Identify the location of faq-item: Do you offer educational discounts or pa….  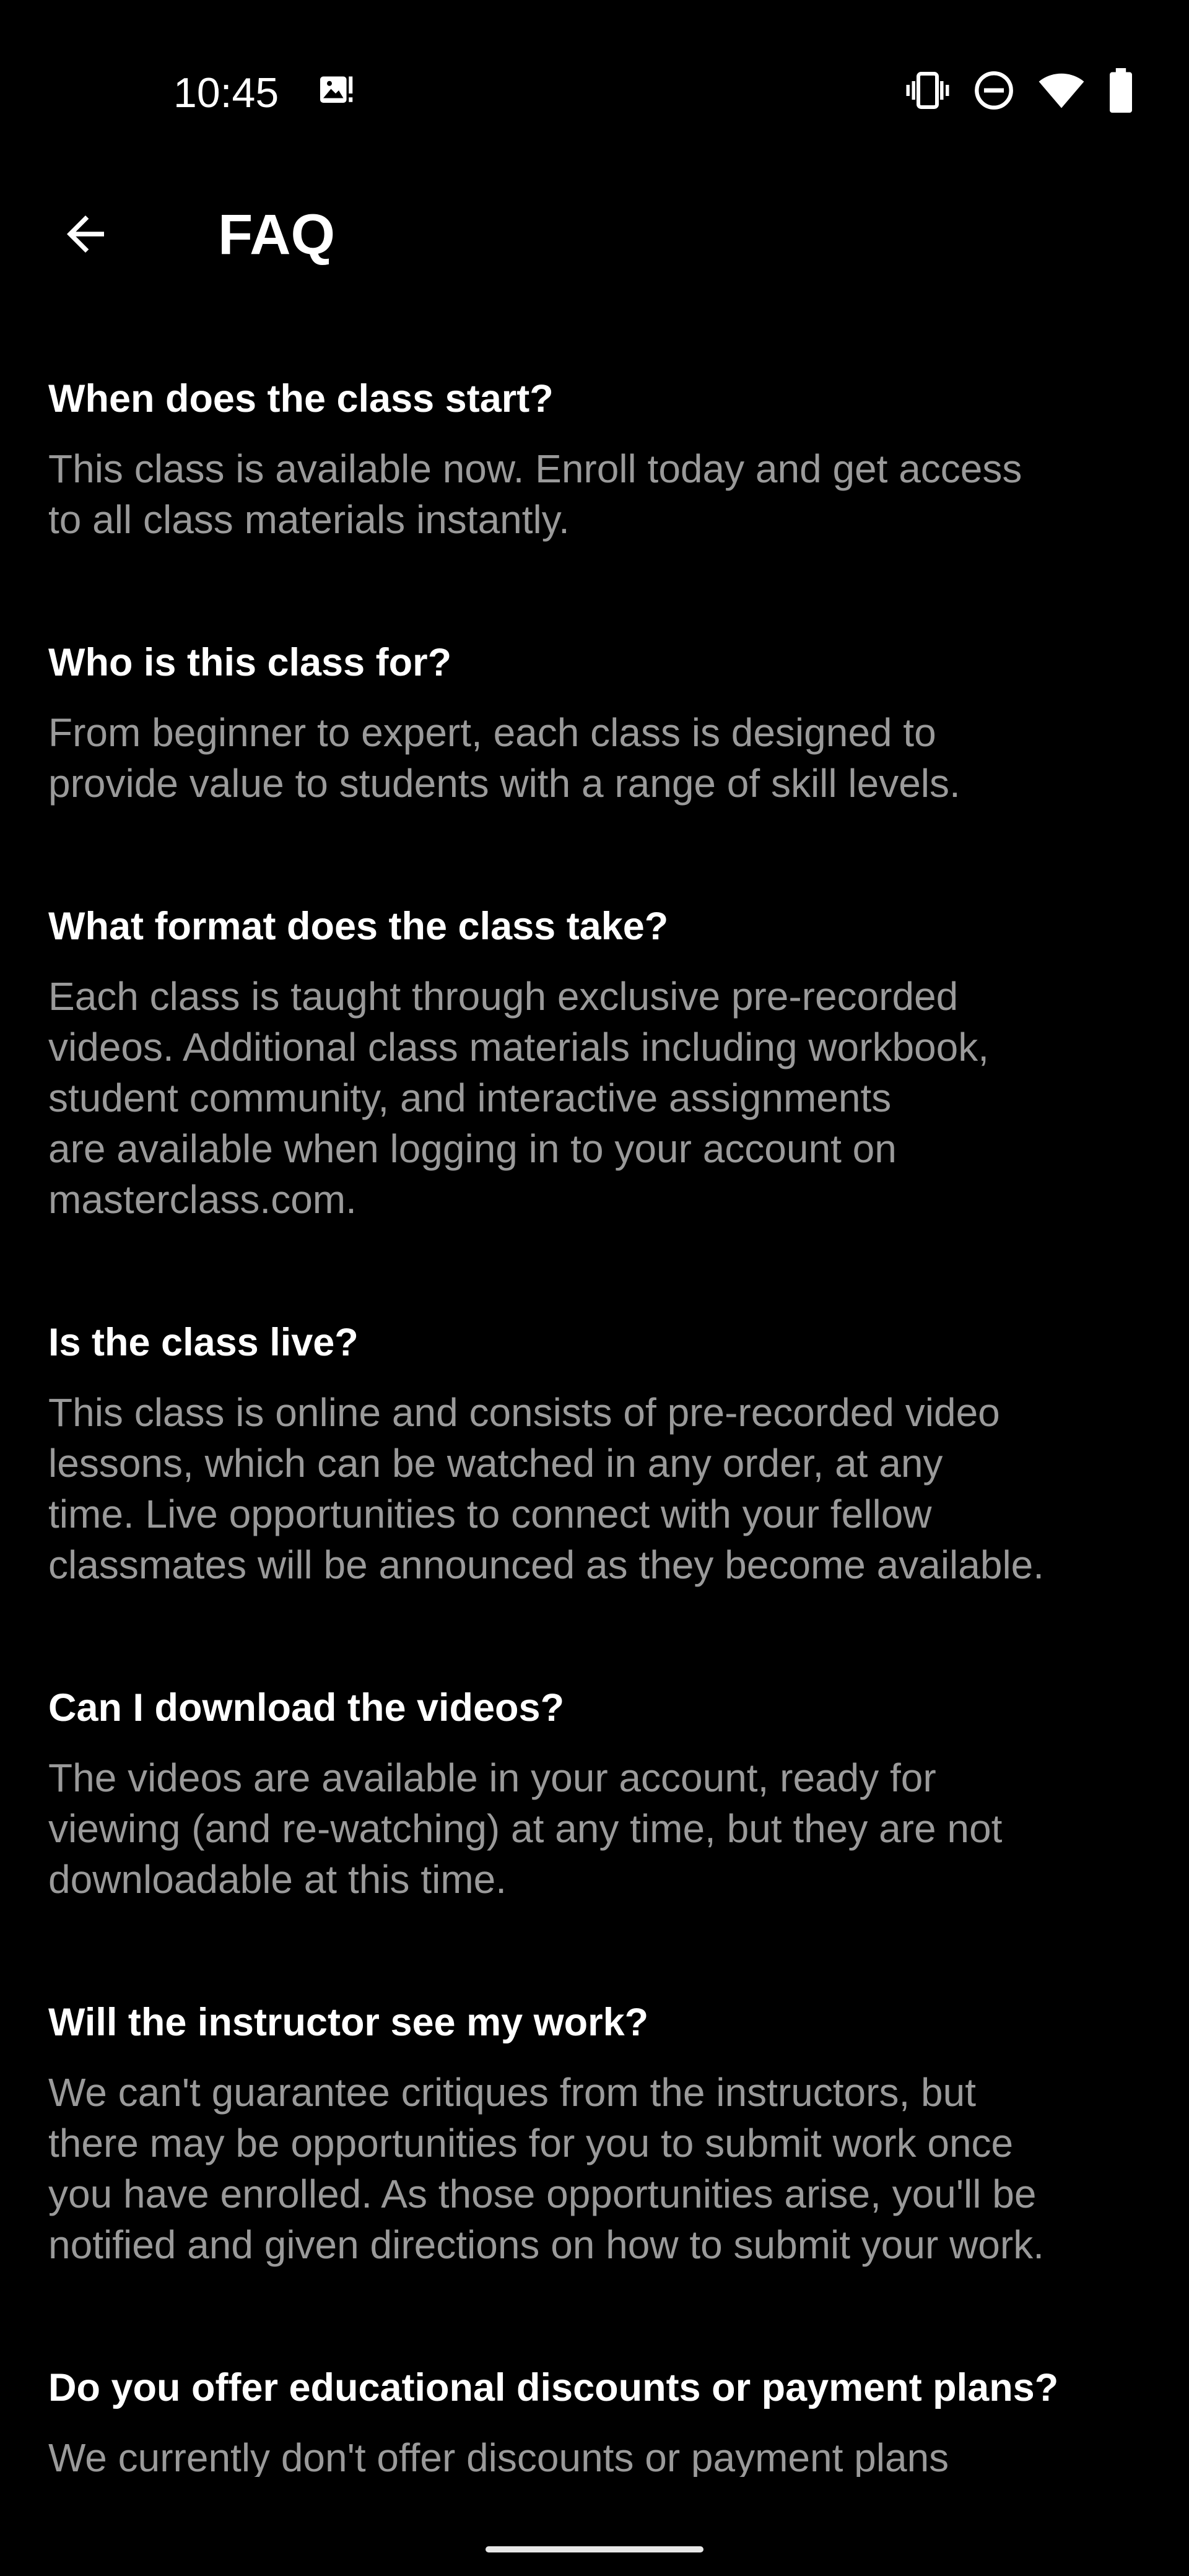
(594, 2419).